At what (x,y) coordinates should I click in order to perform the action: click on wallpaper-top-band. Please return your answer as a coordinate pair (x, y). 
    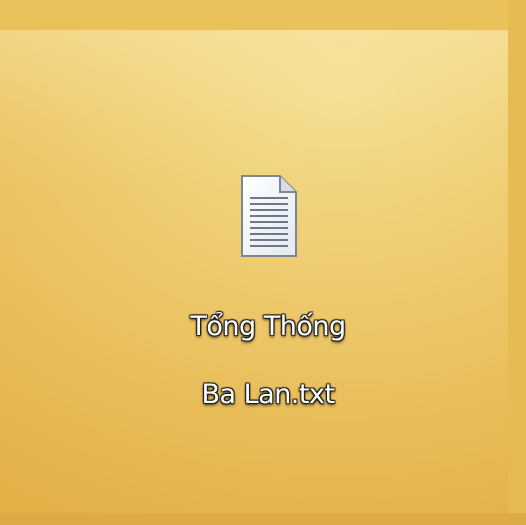
    Looking at the image, I should click on (263, 15).